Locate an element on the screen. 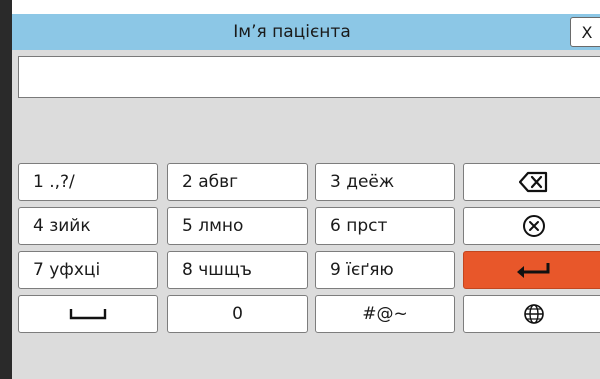 The width and height of the screenshot is (600, 379). symbols-key: #@~ is located at coordinates (385, 314).